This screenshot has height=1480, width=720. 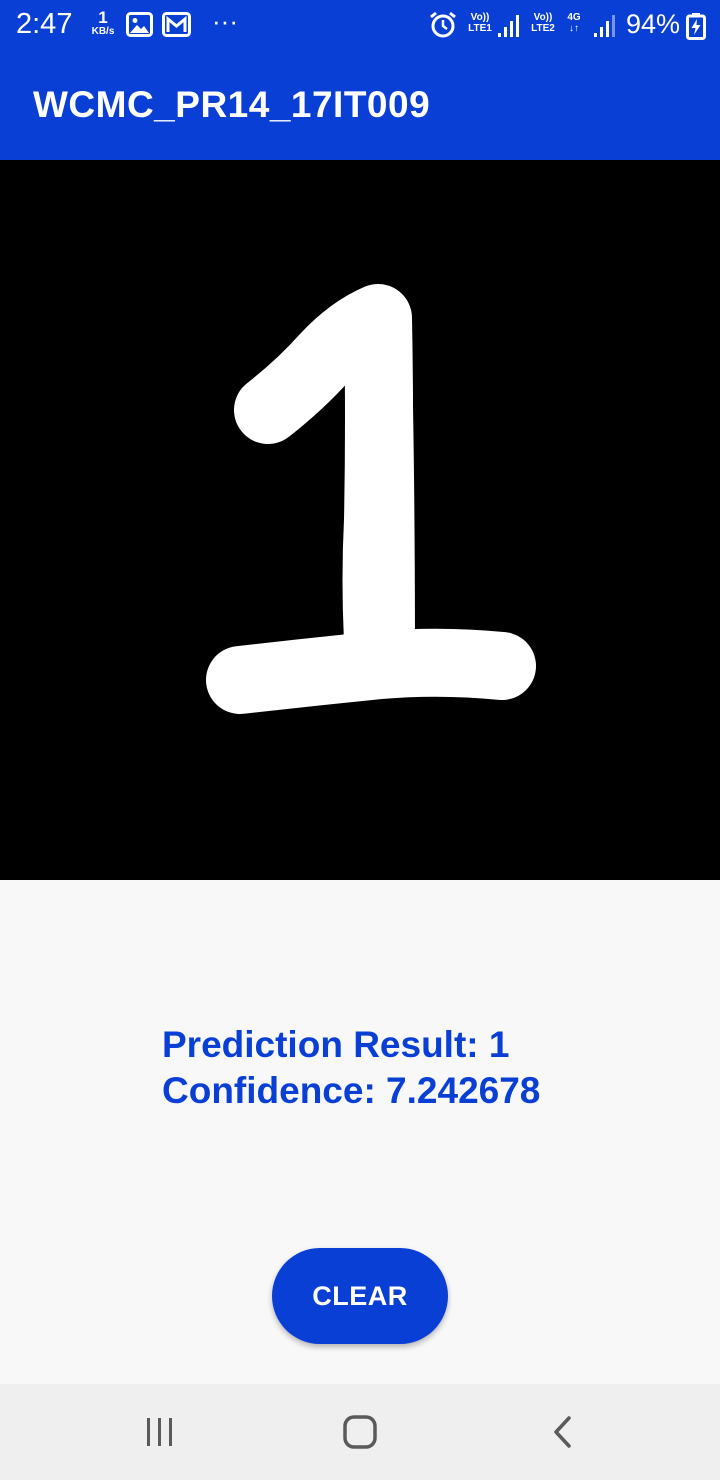 What do you see at coordinates (574, 28) in the screenshot?
I see `data-arrows-icon: ↓↑` at bounding box center [574, 28].